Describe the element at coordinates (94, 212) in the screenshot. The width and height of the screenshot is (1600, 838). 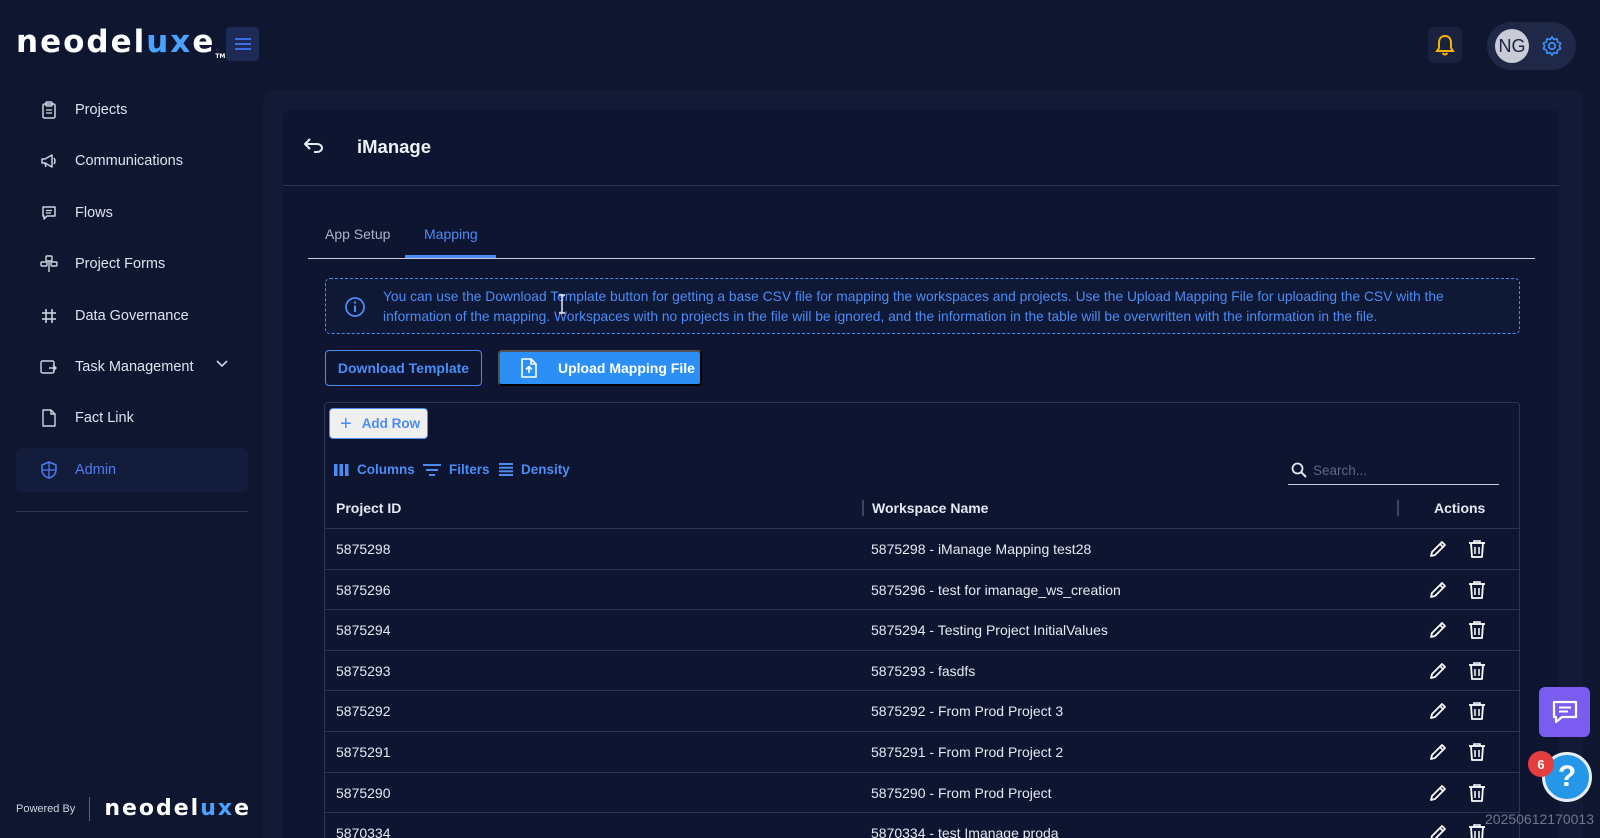
I see `sidebar-item-label: Flows` at that location.